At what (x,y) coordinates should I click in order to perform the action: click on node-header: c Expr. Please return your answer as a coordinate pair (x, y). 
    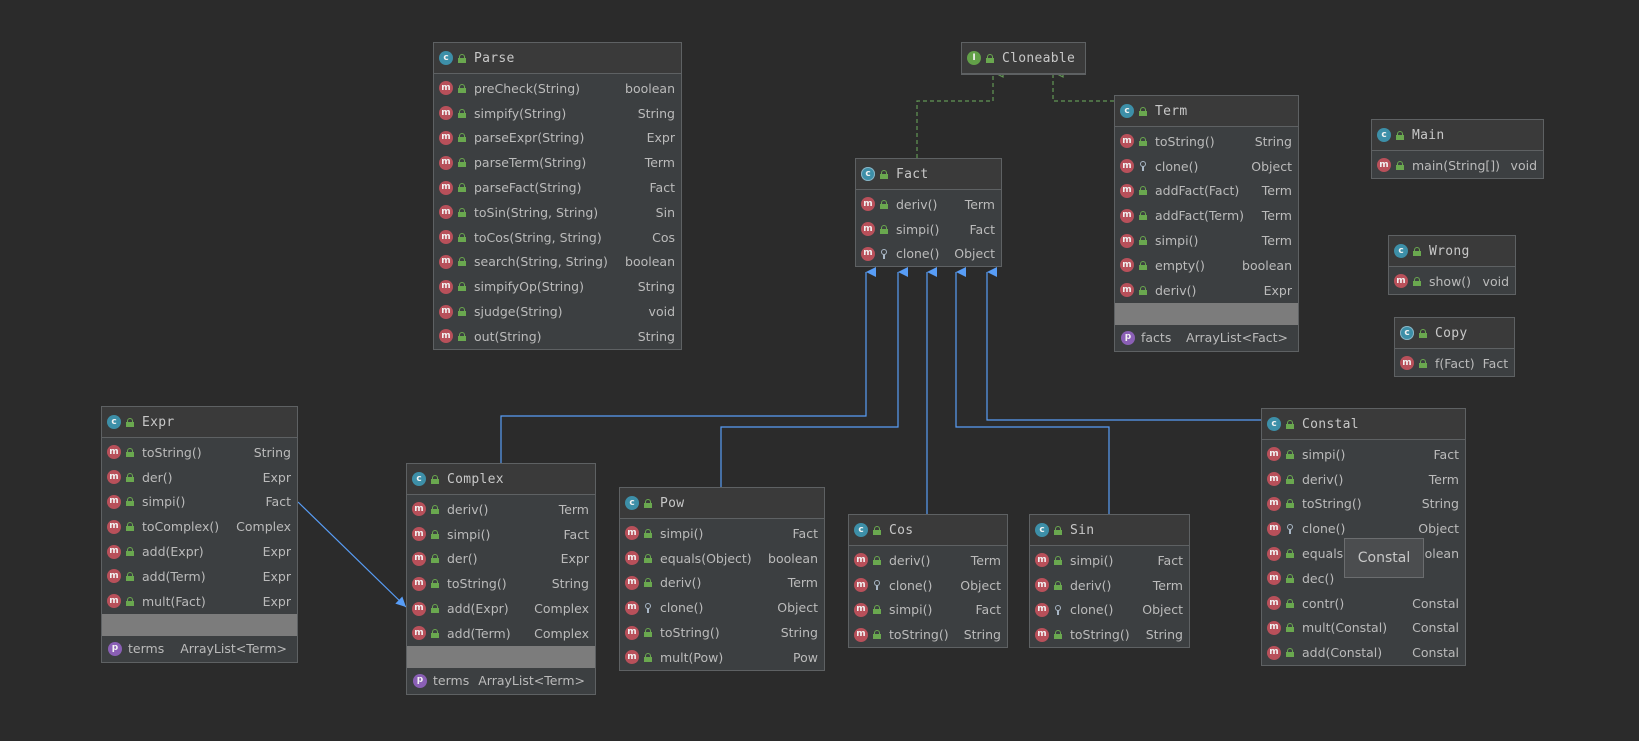
    Looking at the image, I should click on (199, 422).